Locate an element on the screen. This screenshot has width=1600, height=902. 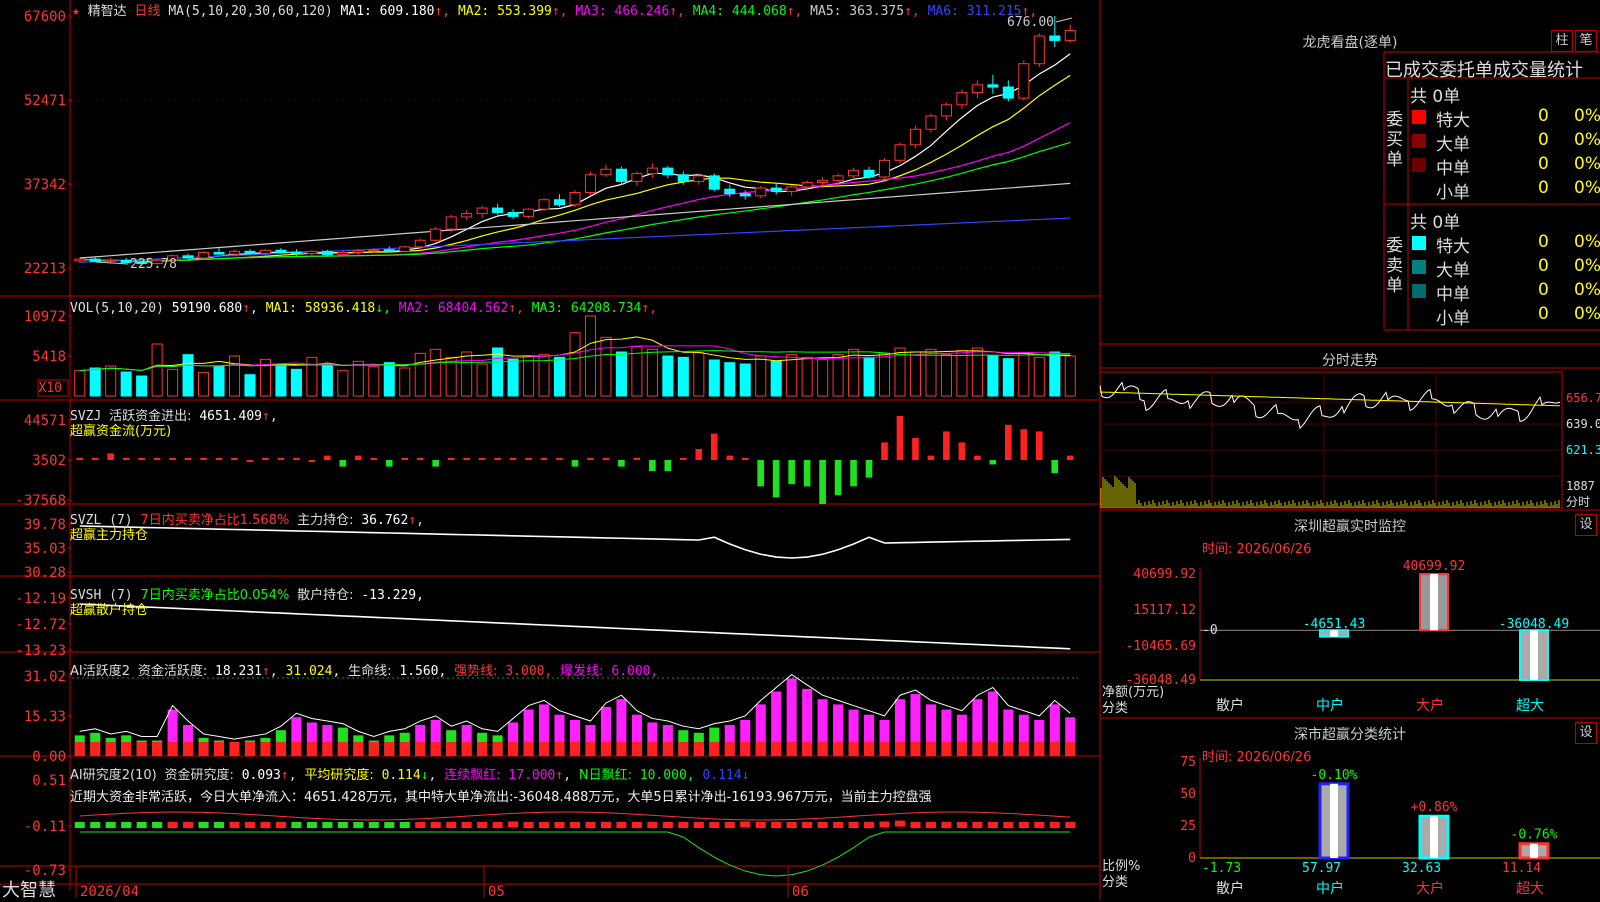
ai-research-value1: 0.093 is located at coordinates (261, 775).